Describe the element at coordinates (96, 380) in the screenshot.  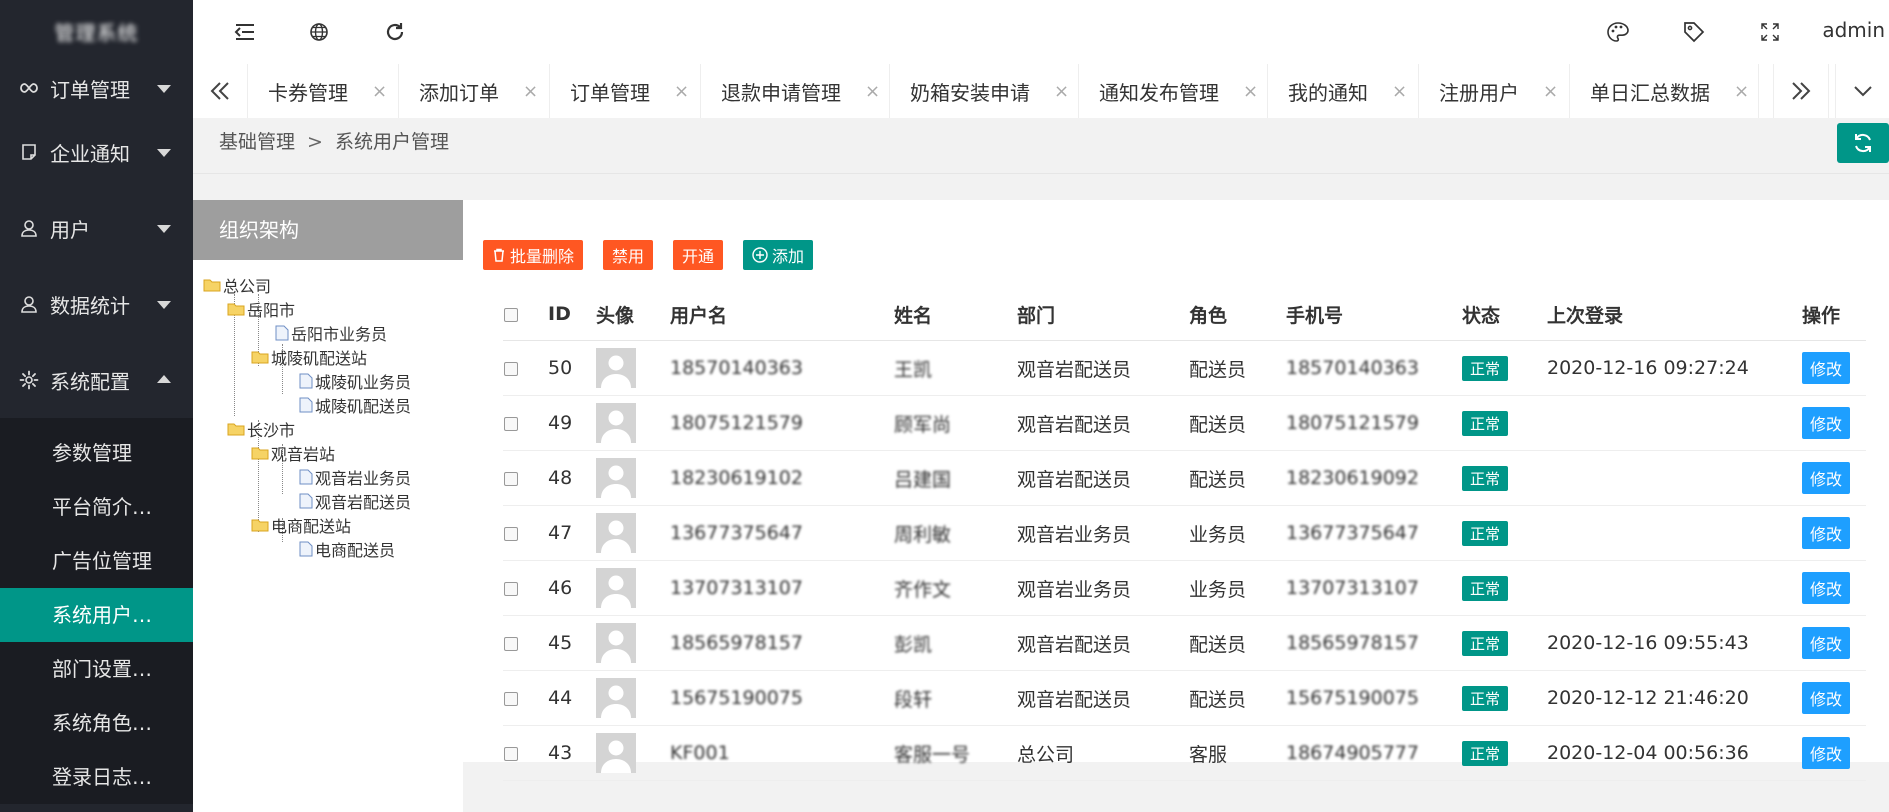
I see `menu-group-system-config: 系统配置` at that location.